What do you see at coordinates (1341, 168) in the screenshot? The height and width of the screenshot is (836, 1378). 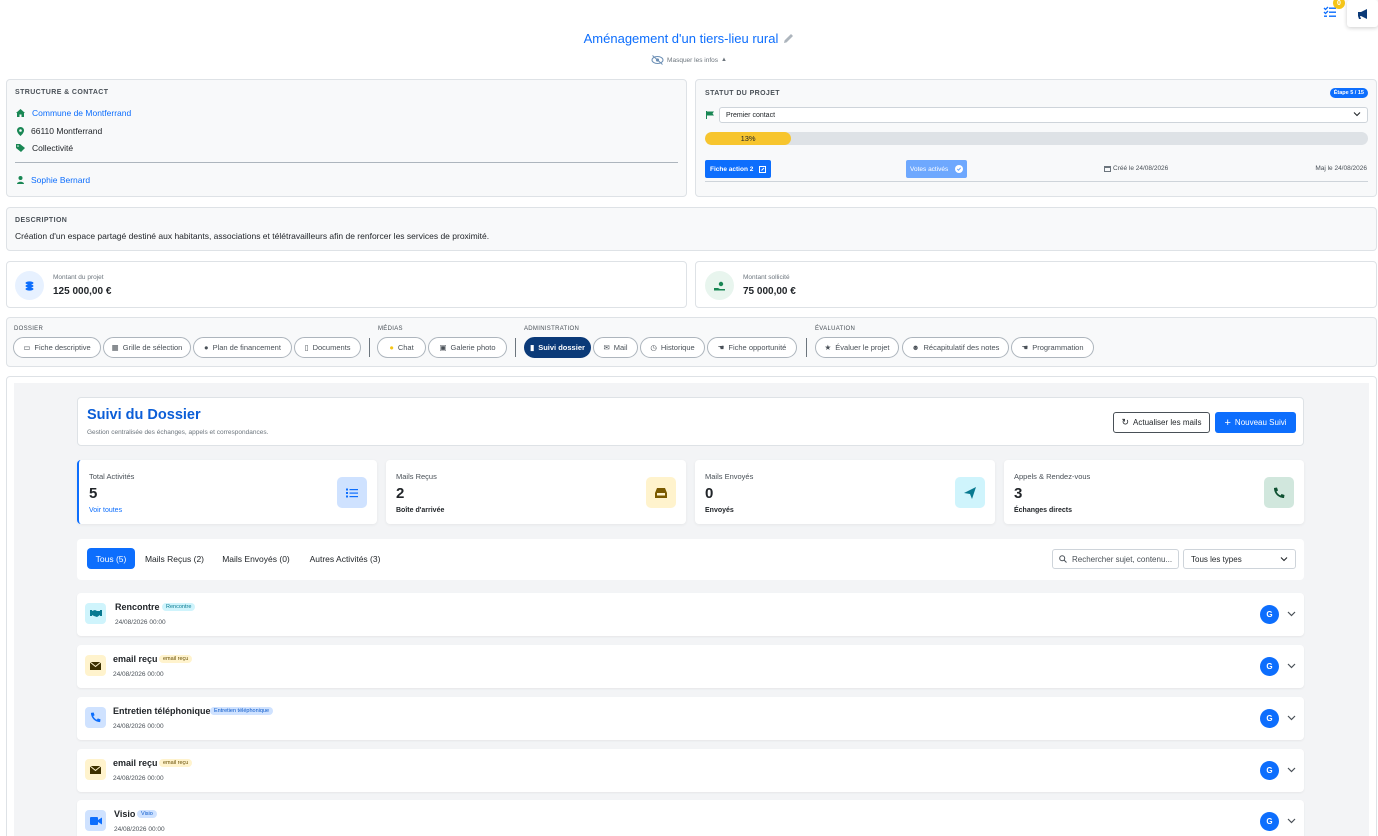 I see `updated-date: Maj le 24/08/2026` at bounding box center [1341, 168].